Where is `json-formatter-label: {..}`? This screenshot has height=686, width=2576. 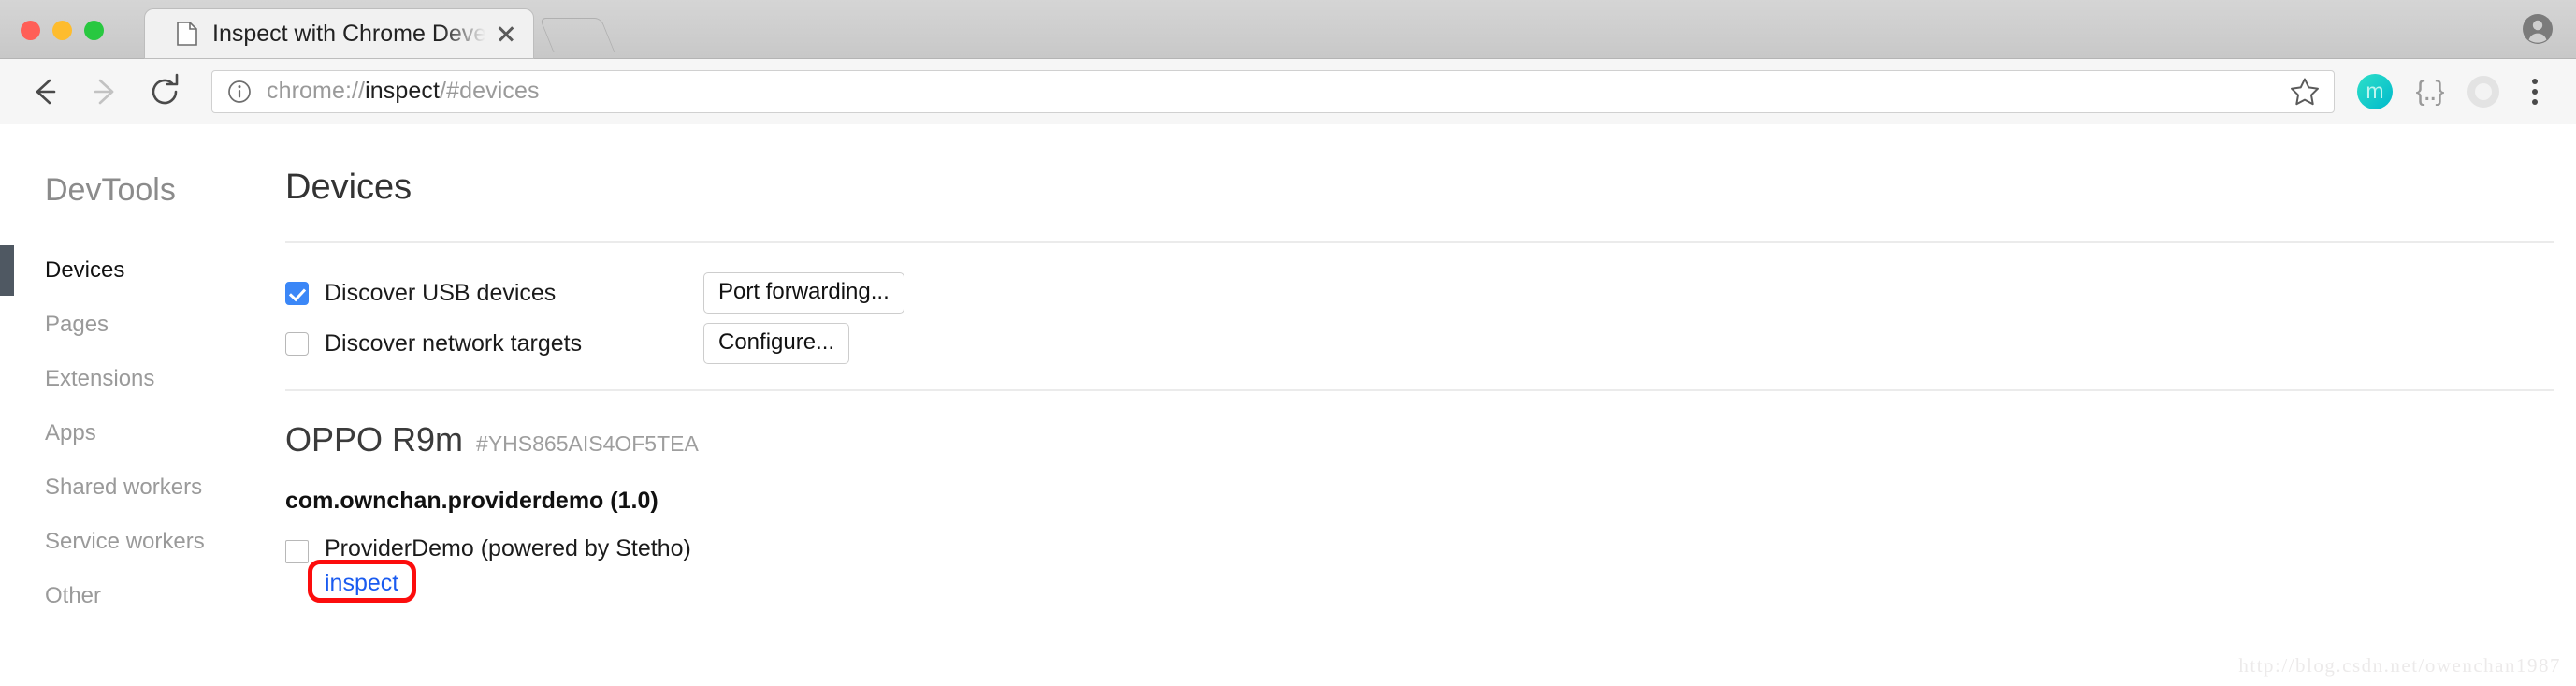
json-formatter-label: {..} is located at coordinates (2430, 91).